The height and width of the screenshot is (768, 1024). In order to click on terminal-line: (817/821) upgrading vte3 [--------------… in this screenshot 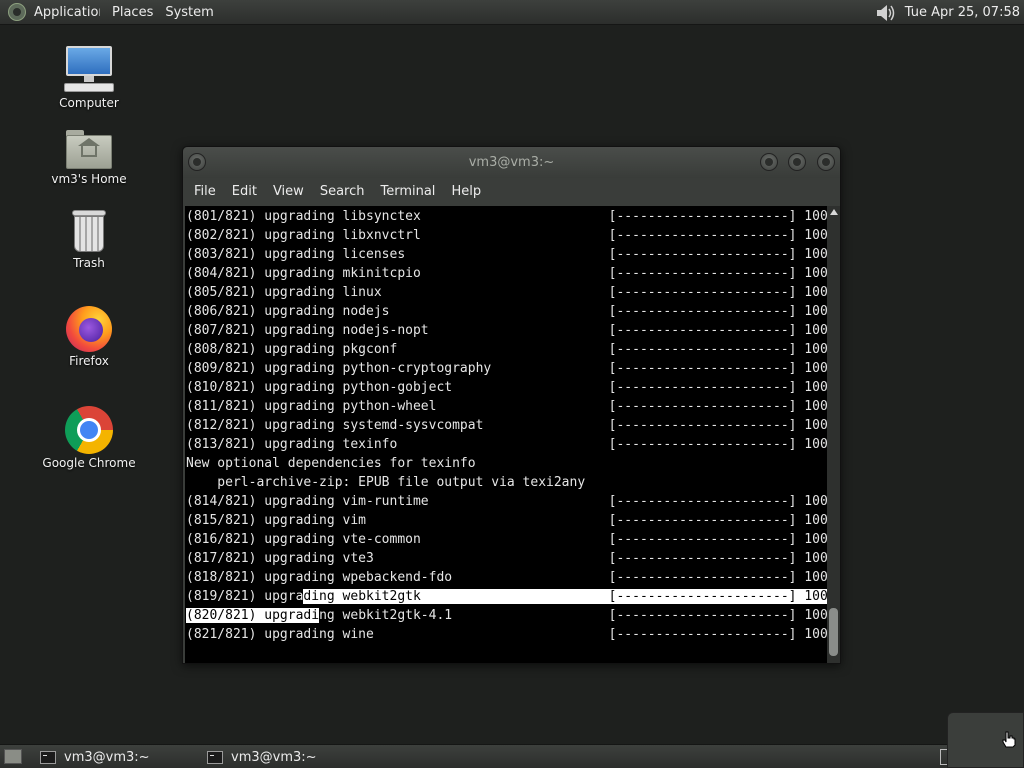, I will do `click(506, 558)`.